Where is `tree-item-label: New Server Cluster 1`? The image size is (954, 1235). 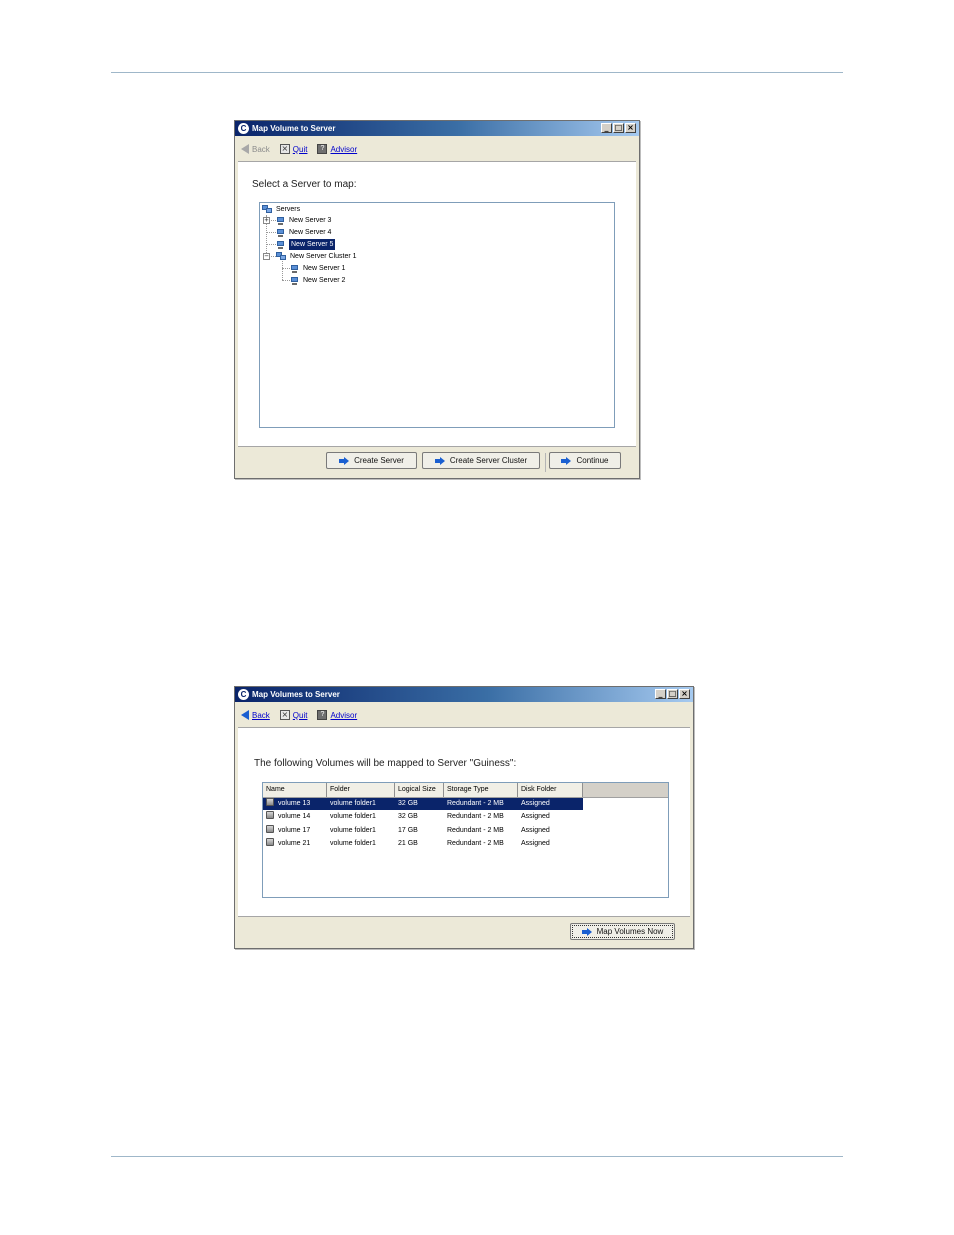
tree-item-label: New Server Cluster 1 is located at coordinates (323, 256).